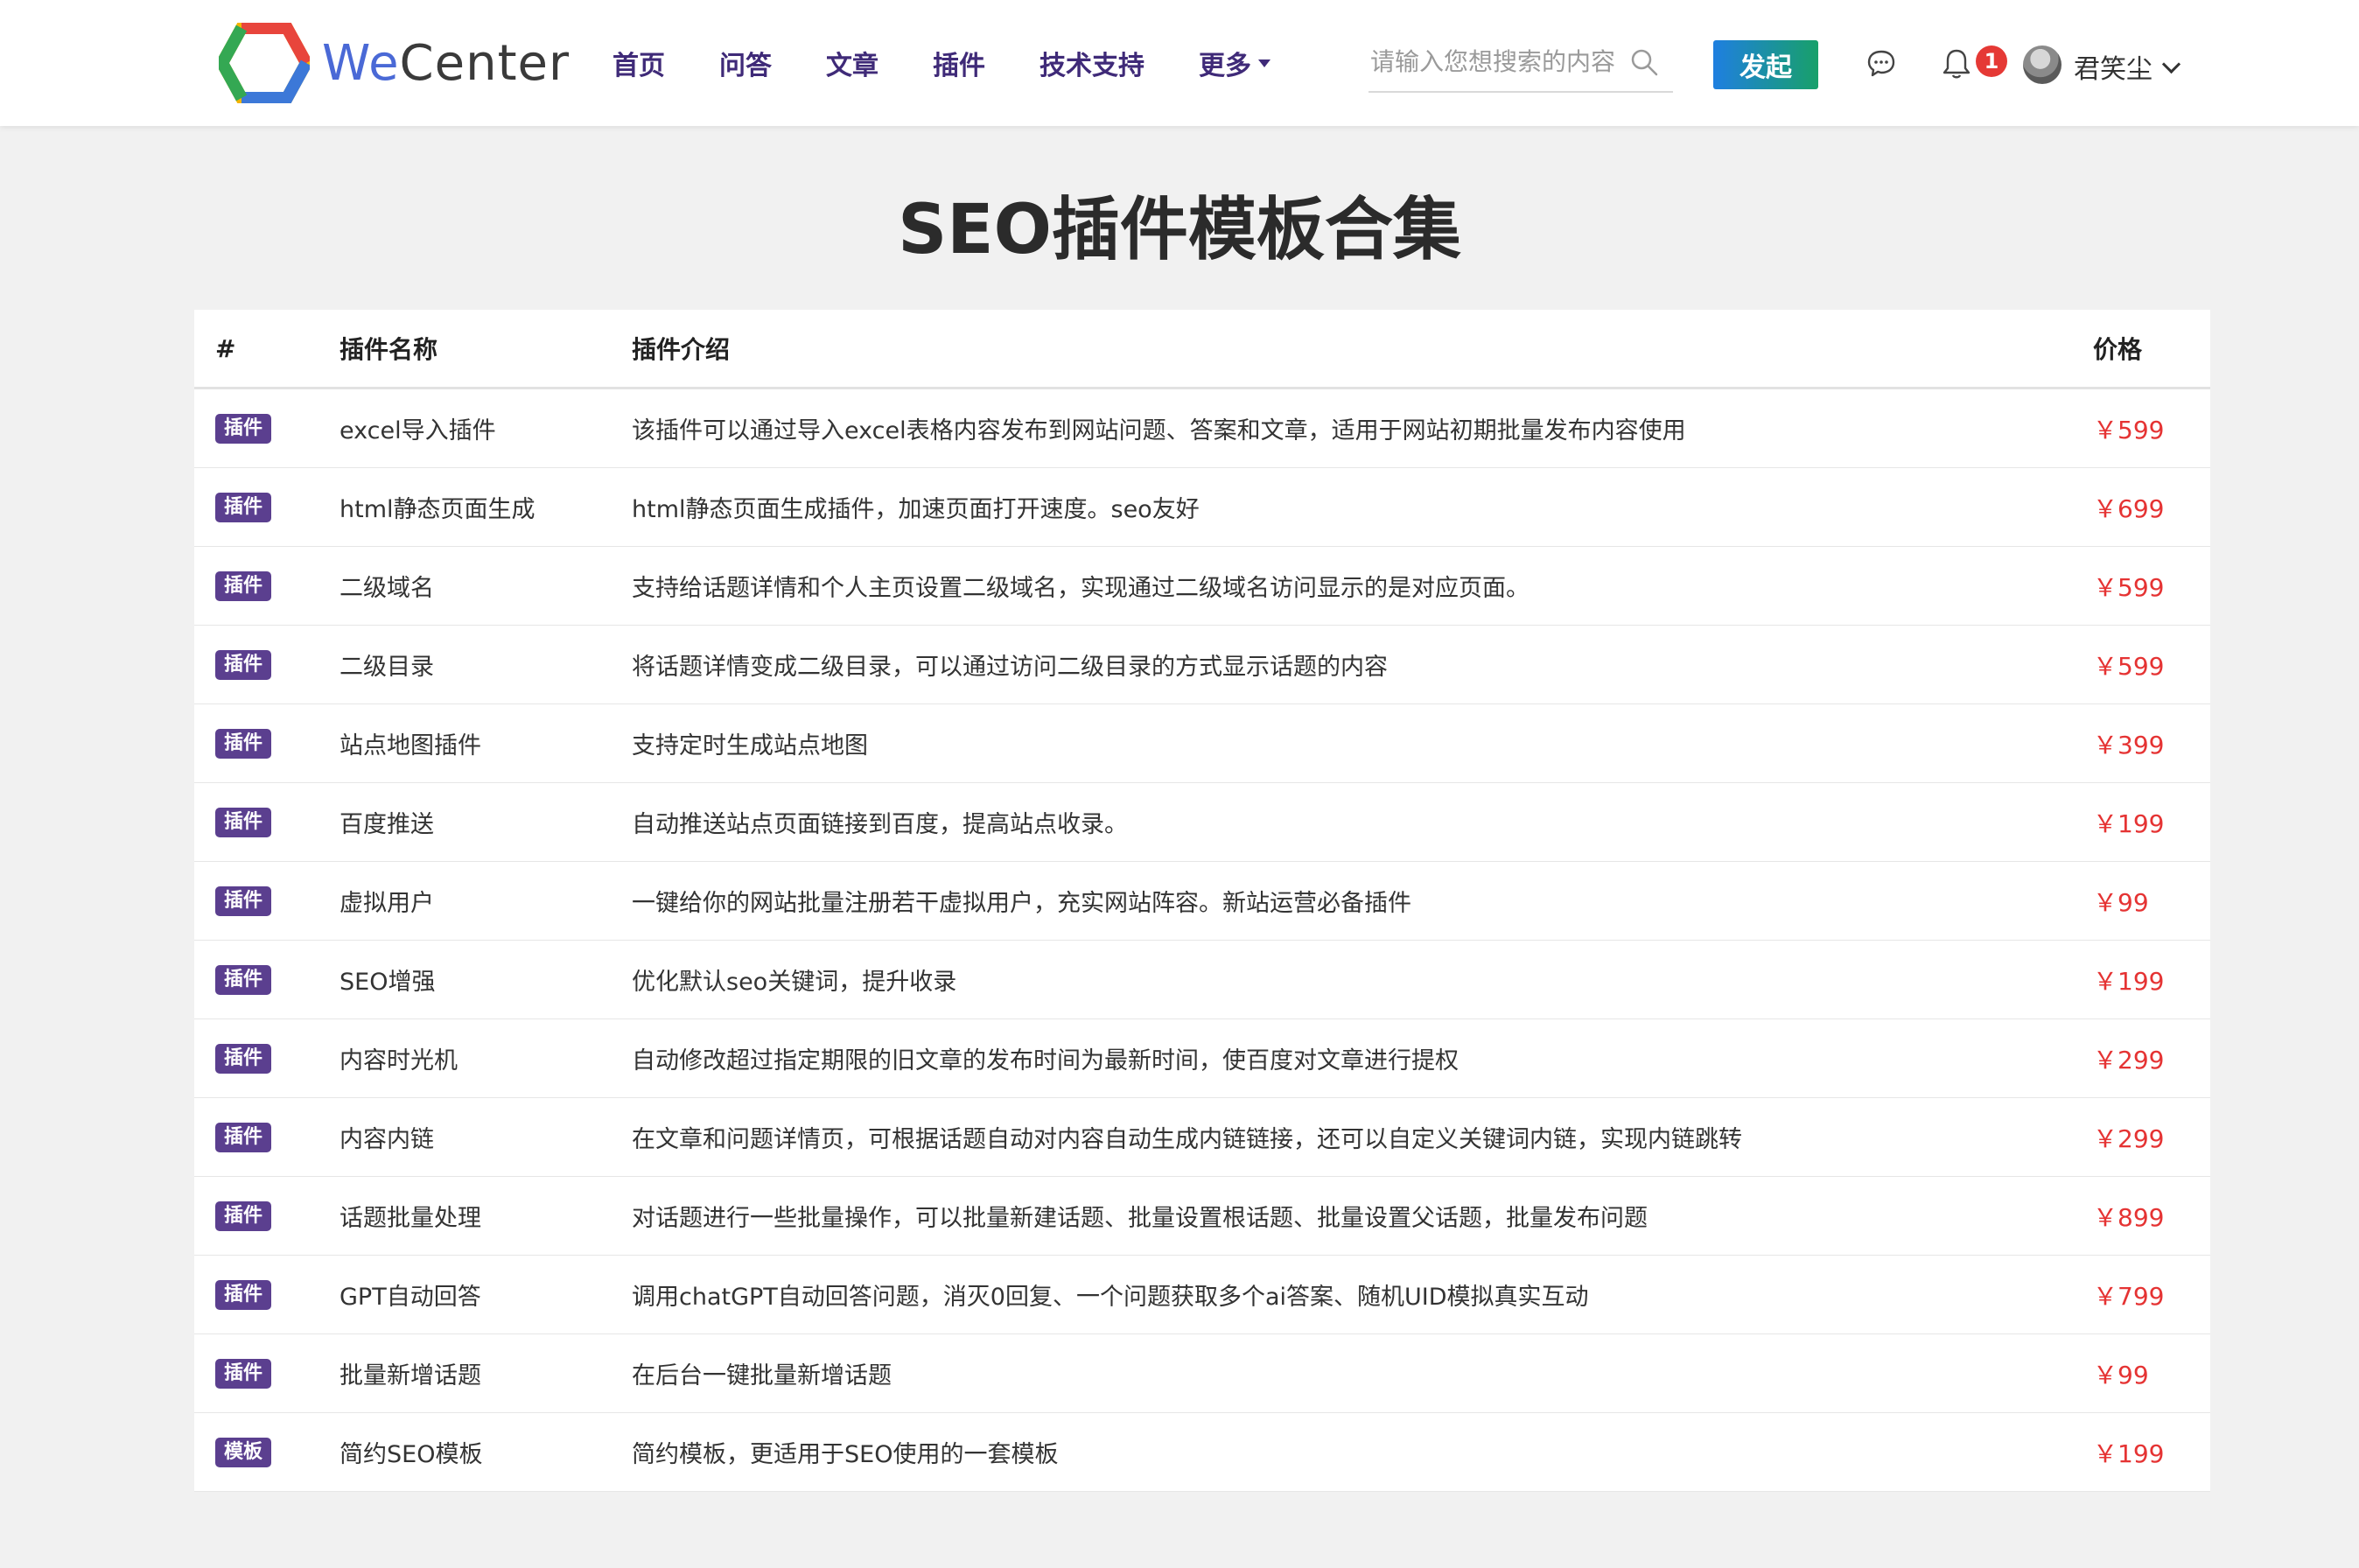 The image size is (2359, 1568). Describe the element at coordinates (1362, 1452) in the screenshot. I see `cell-plugin-desc: 简约模板，更适用于SEO使用的一套模板` at that location.